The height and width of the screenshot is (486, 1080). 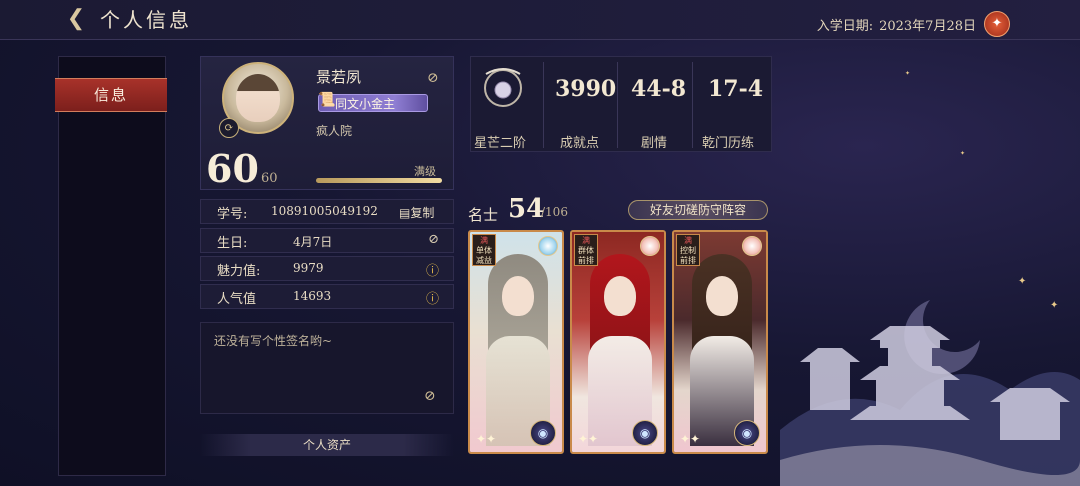 I want to click on palace-scenery, so click(x=930, y=393).